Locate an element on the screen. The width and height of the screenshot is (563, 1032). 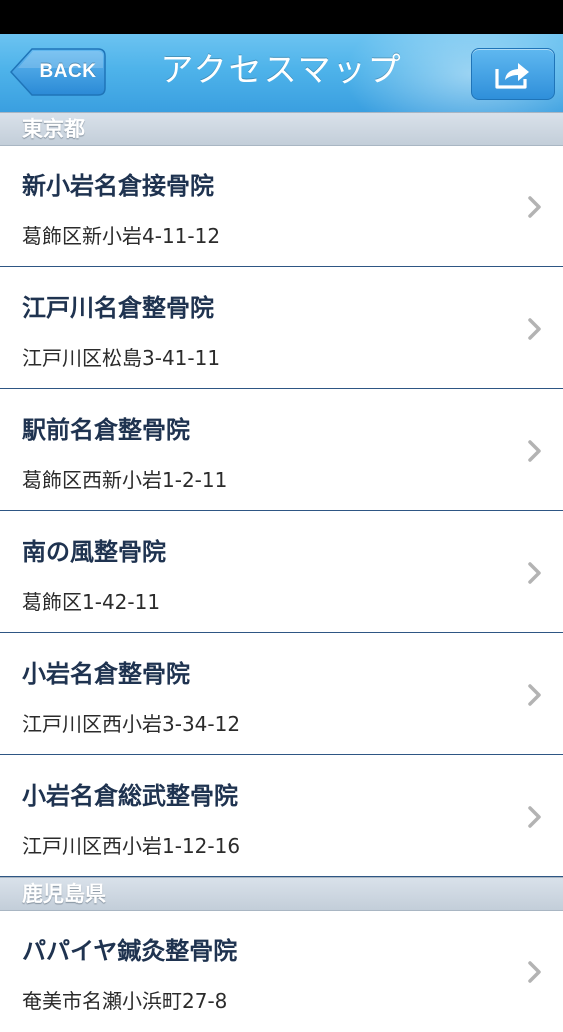
list-item: 新小岩名倉接骨院 葛飾区新小岩4-11-12 is located at coordinates (281, 206).